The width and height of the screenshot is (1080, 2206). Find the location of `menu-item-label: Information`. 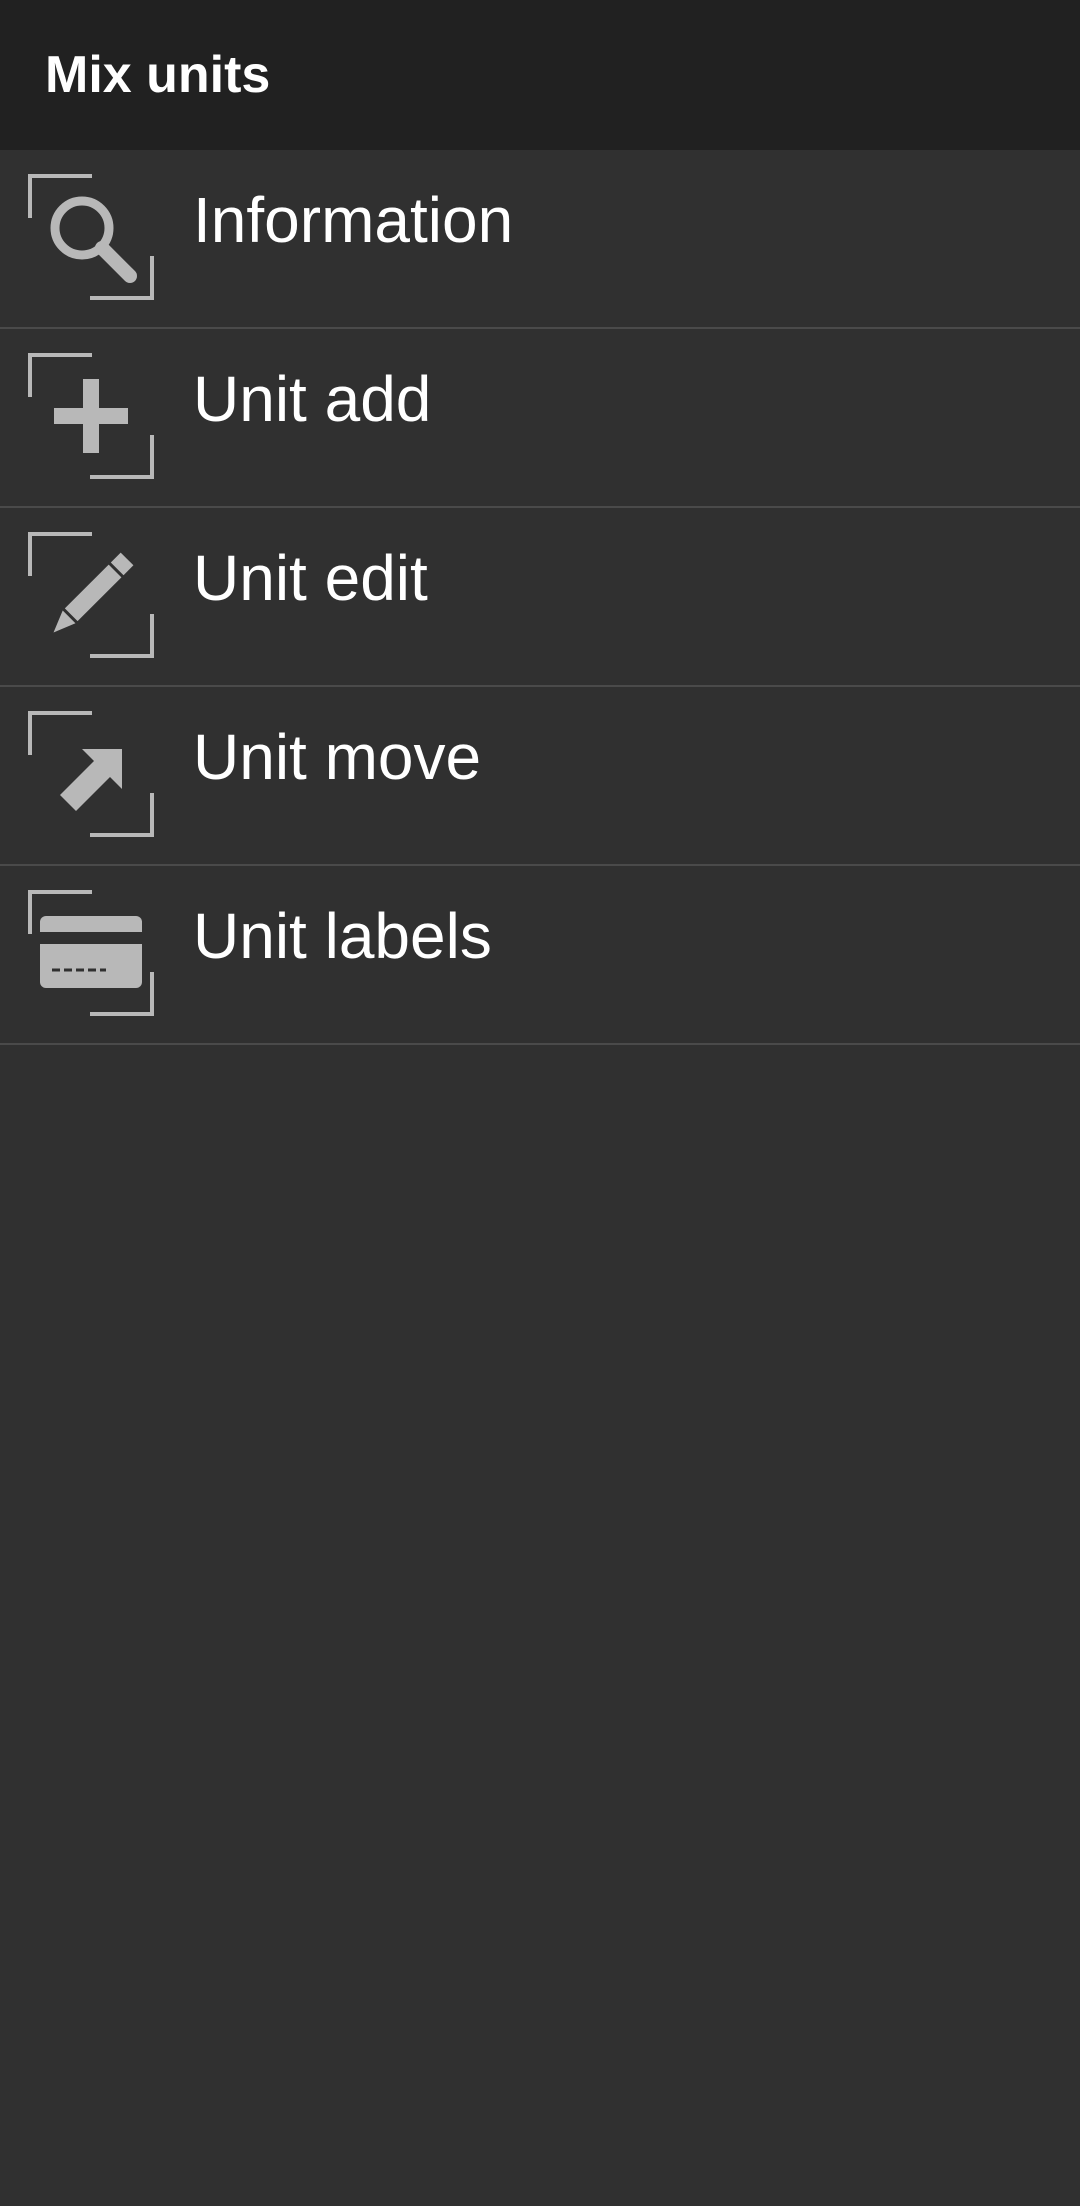

menu-item-label: Information is located at coordinates (353, 220).